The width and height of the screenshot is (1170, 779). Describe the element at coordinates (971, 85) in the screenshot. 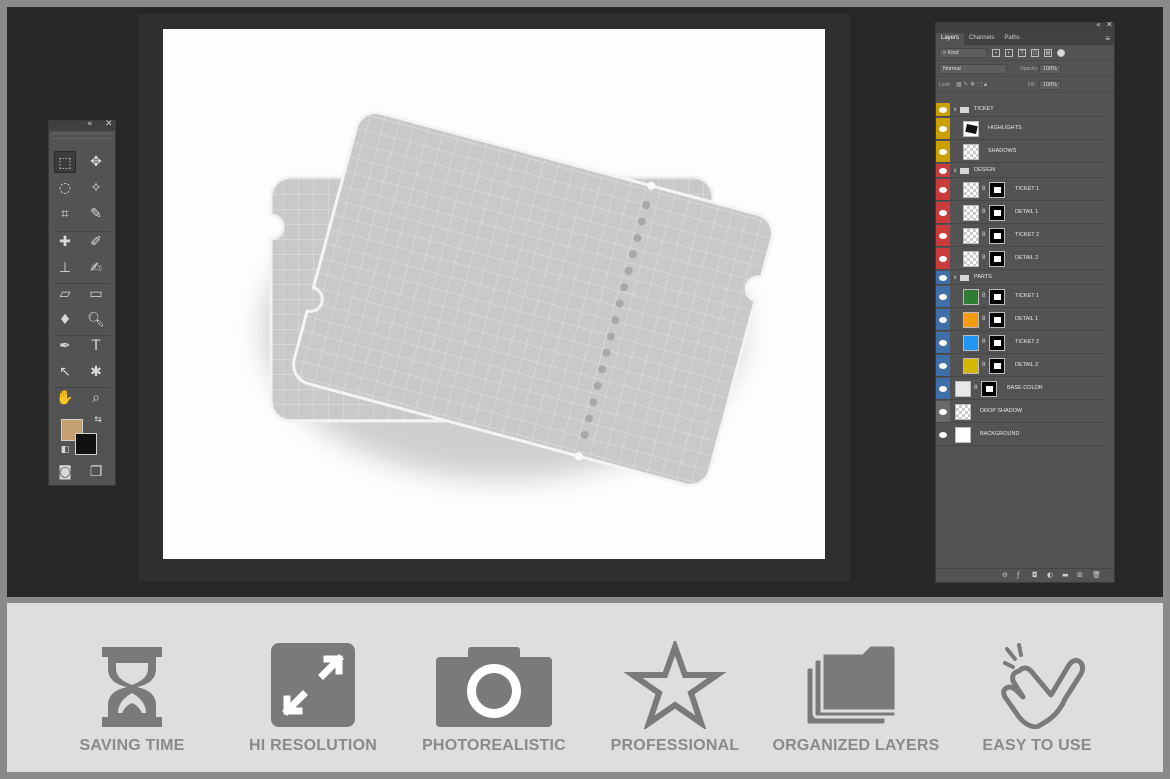

I see `lock-icons: ▦ ✎ ✥ ⬚ 🔒︎` at that location.